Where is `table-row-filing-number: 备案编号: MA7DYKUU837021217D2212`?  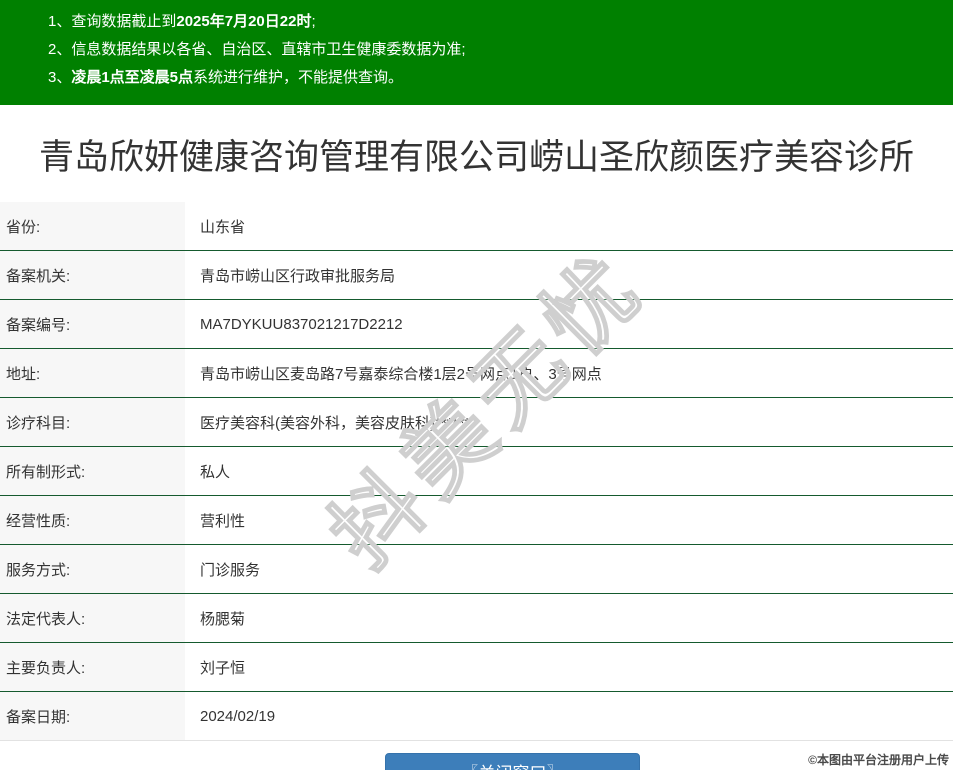
table-row-filing-number: 备案编号: MA7DYKUU837021217D2212 is located at coordinates (476, 324).